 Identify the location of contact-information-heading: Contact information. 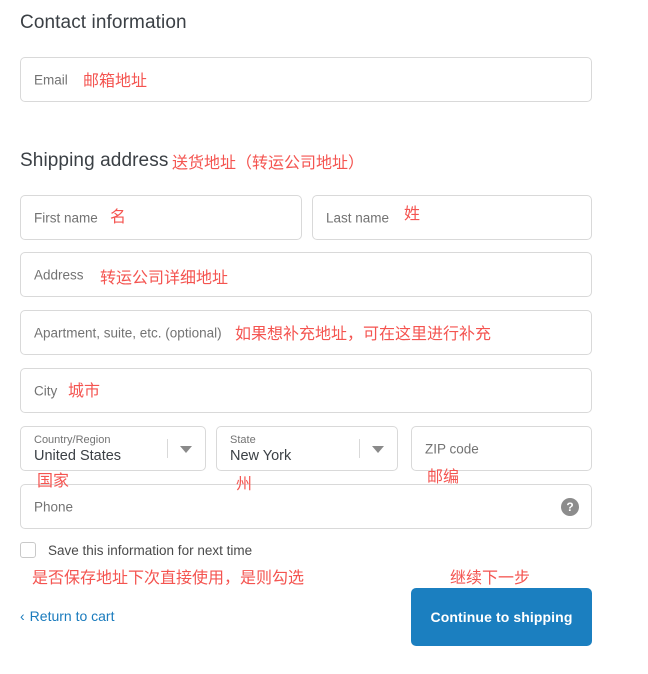
(103, 22).